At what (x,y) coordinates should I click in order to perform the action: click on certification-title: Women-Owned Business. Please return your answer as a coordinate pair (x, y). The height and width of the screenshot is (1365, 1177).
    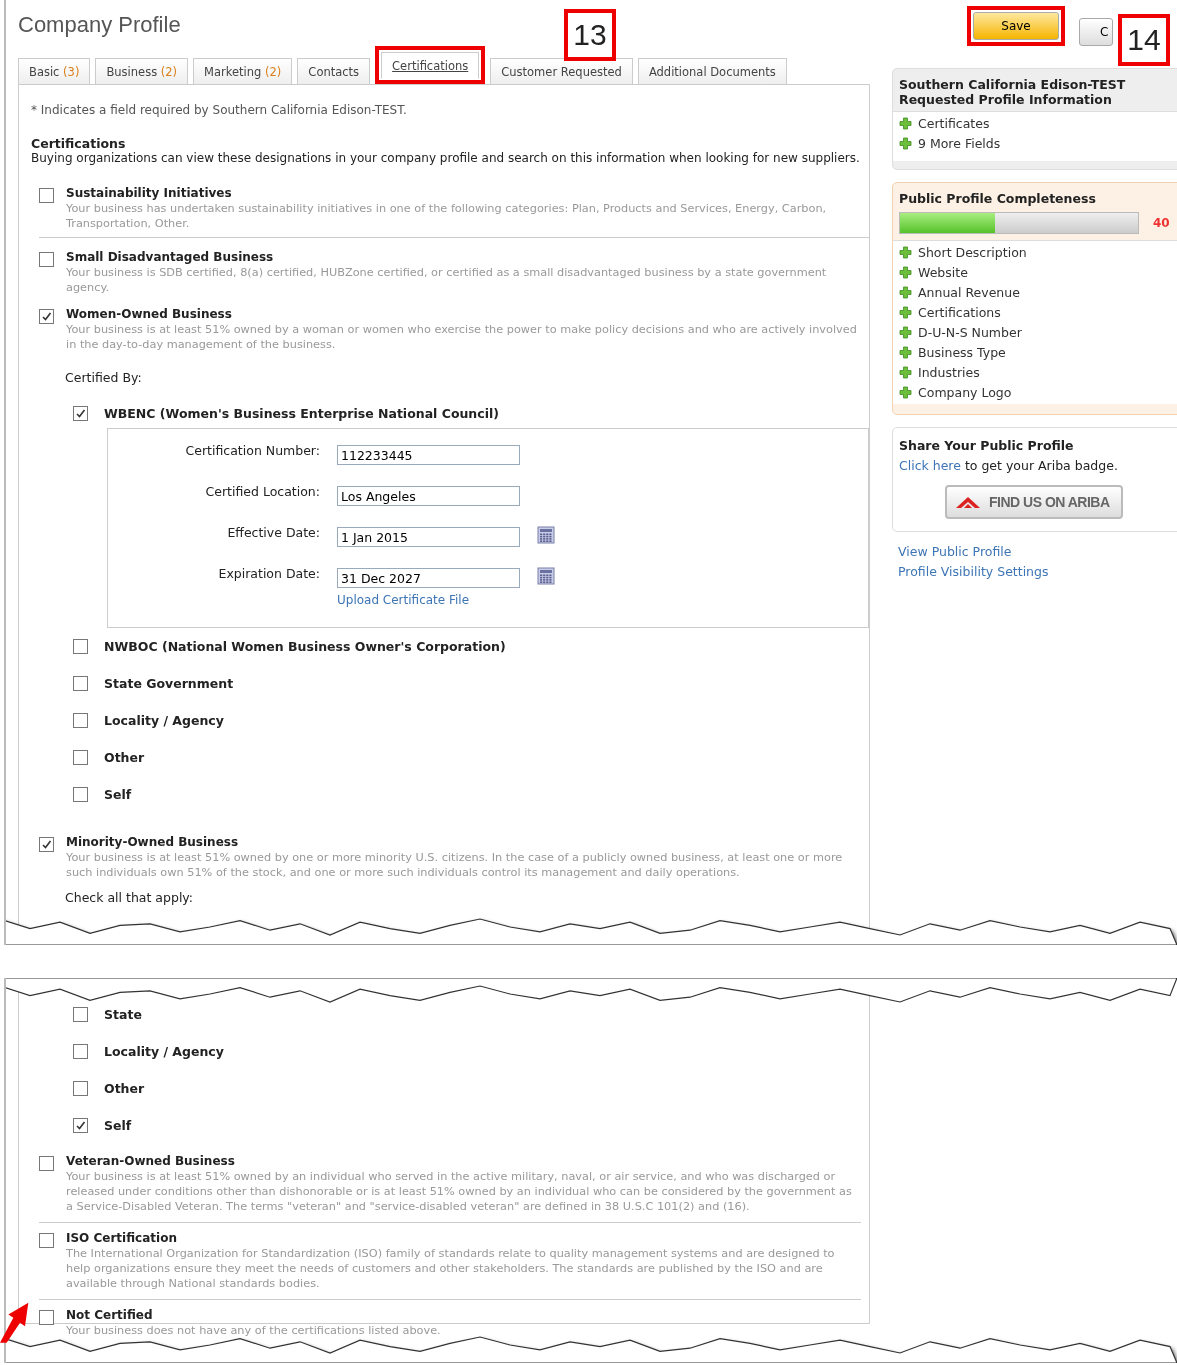
    Looking at the image, I should click on (149, 314).